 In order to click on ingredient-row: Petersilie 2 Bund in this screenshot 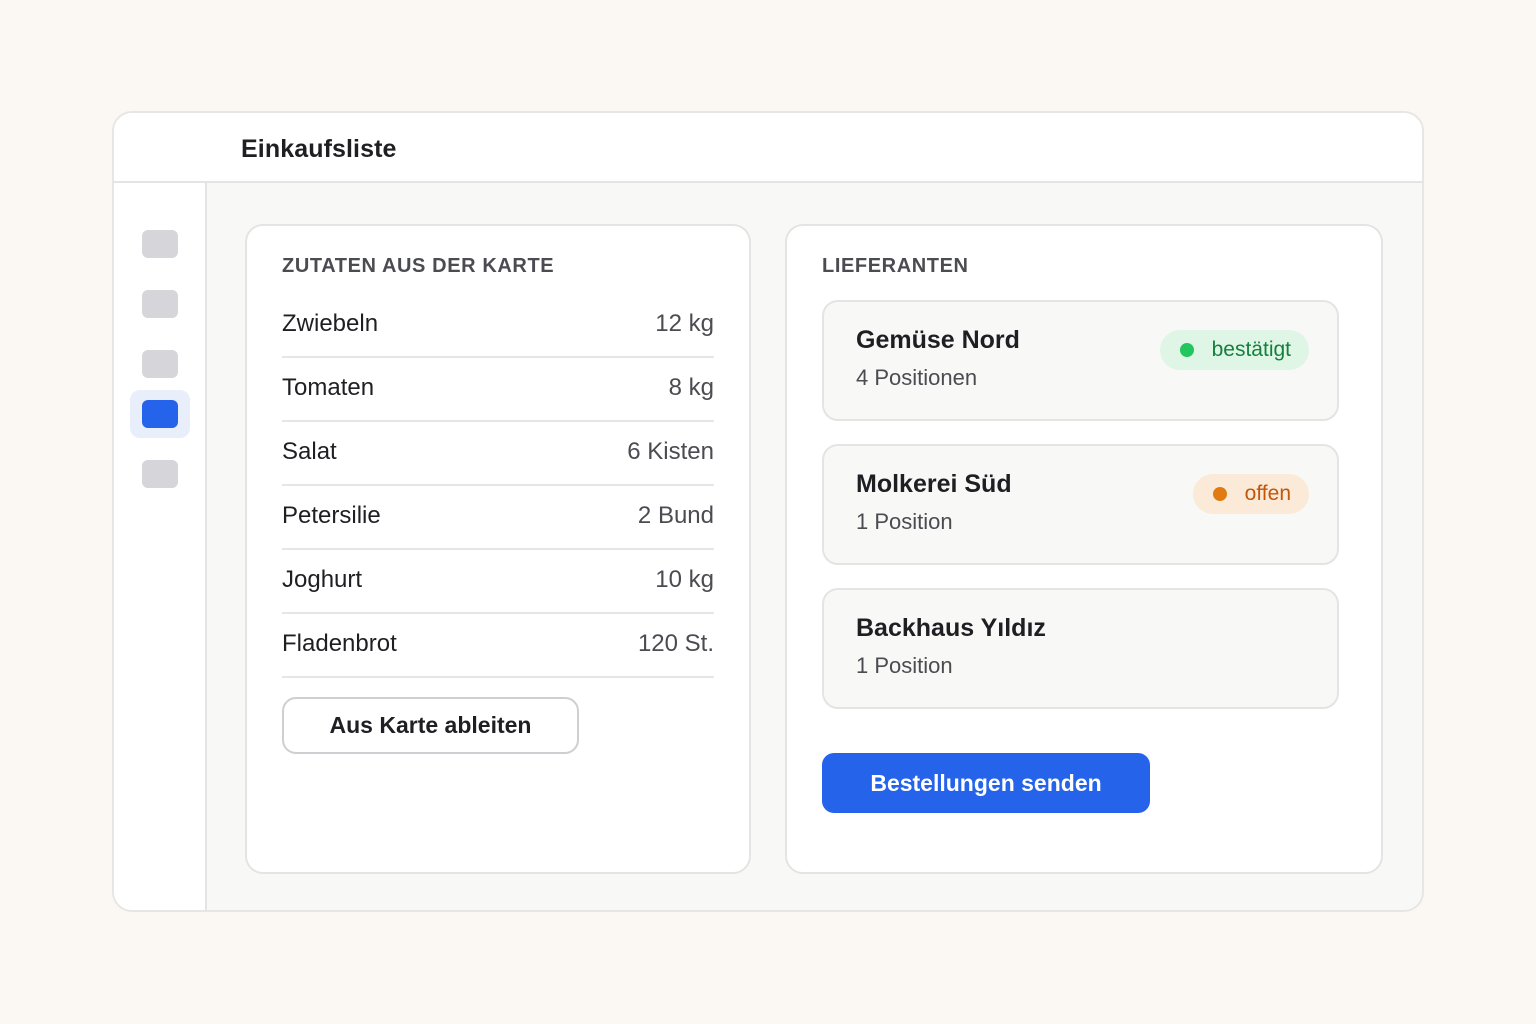, I will do `click(498, 518)`.